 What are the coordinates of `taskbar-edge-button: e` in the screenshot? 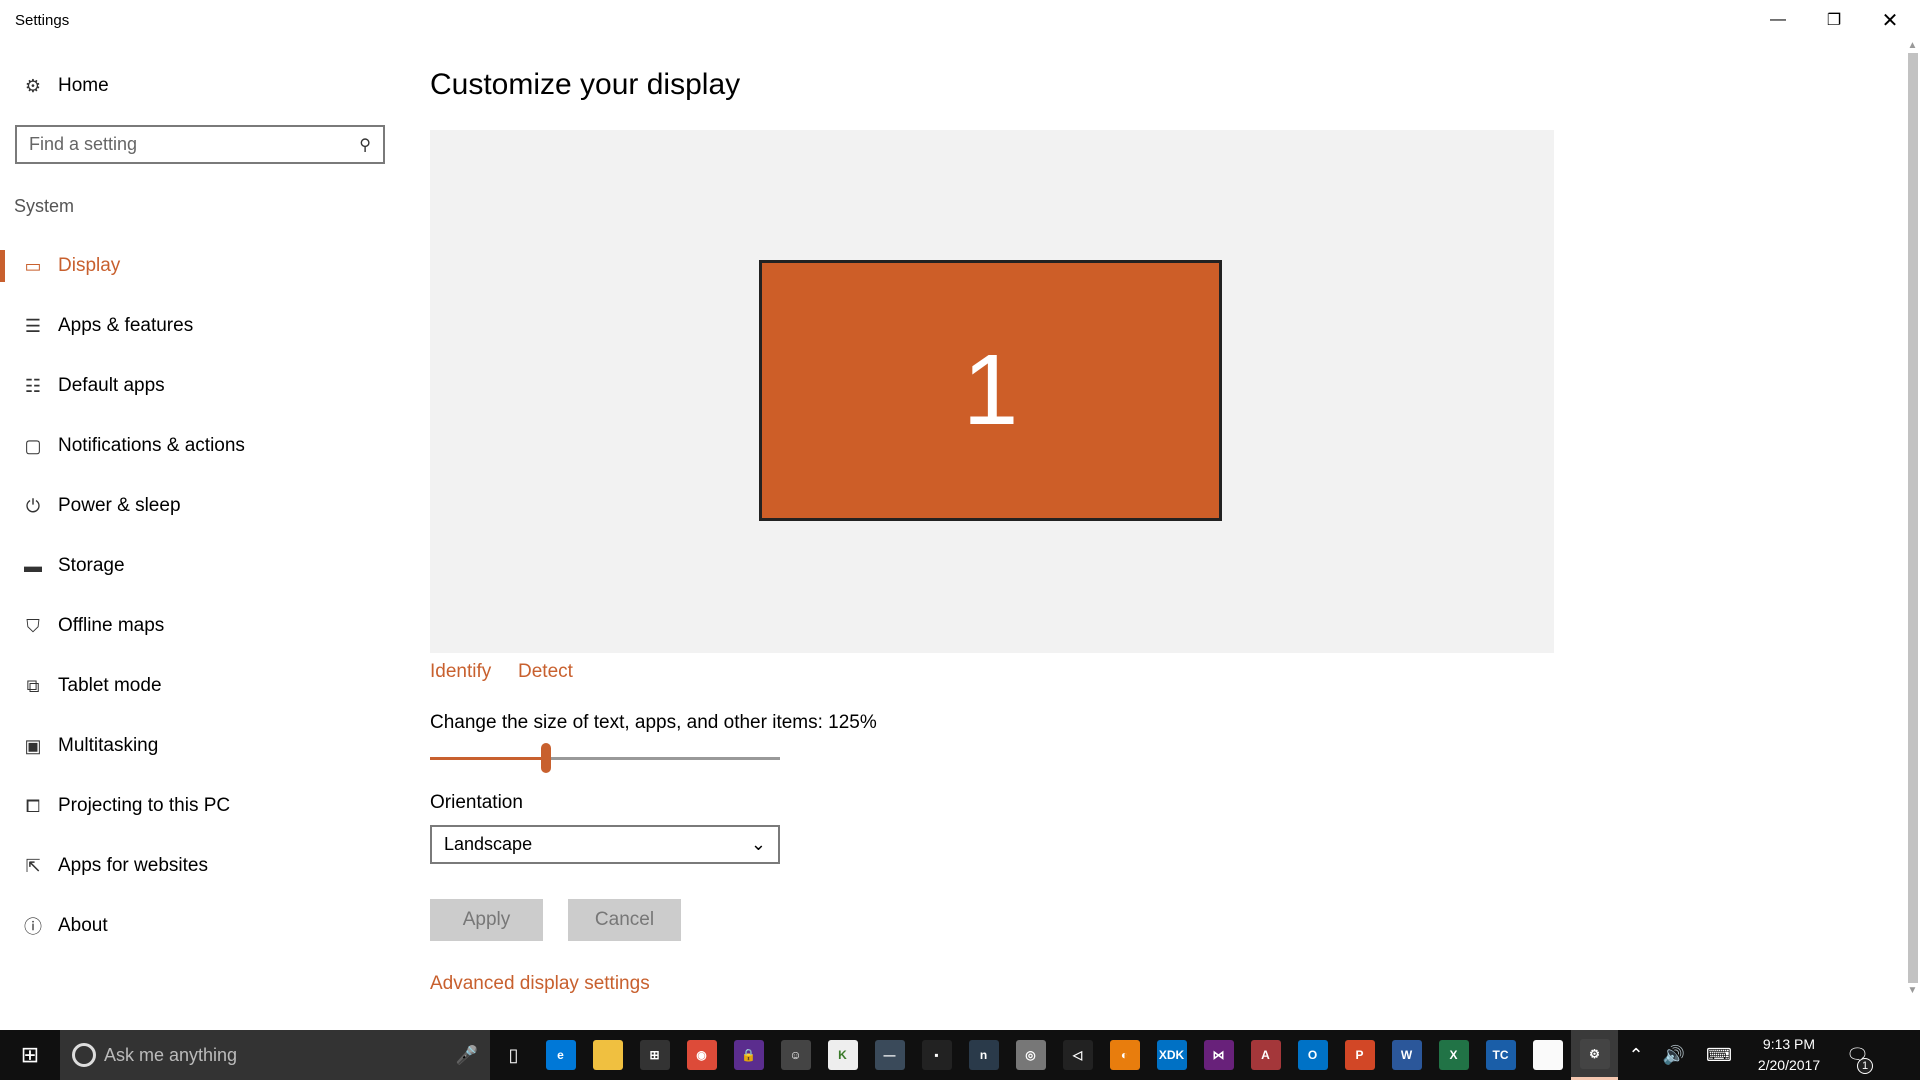 It's located at (560, 1055).